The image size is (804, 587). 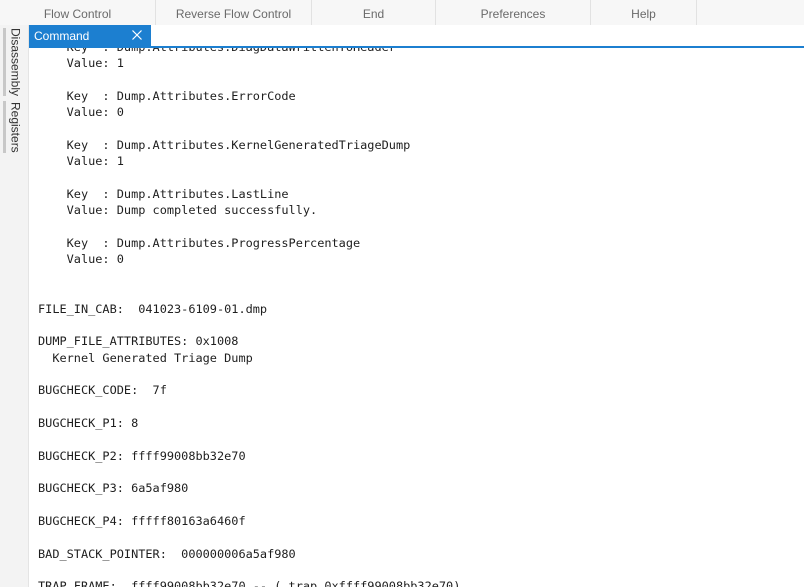 What do you see at coordinates (88, 422) in the screenshot?
I see `output-line: BUGCHECK_P1: 8` at bounding box center [88, 422].